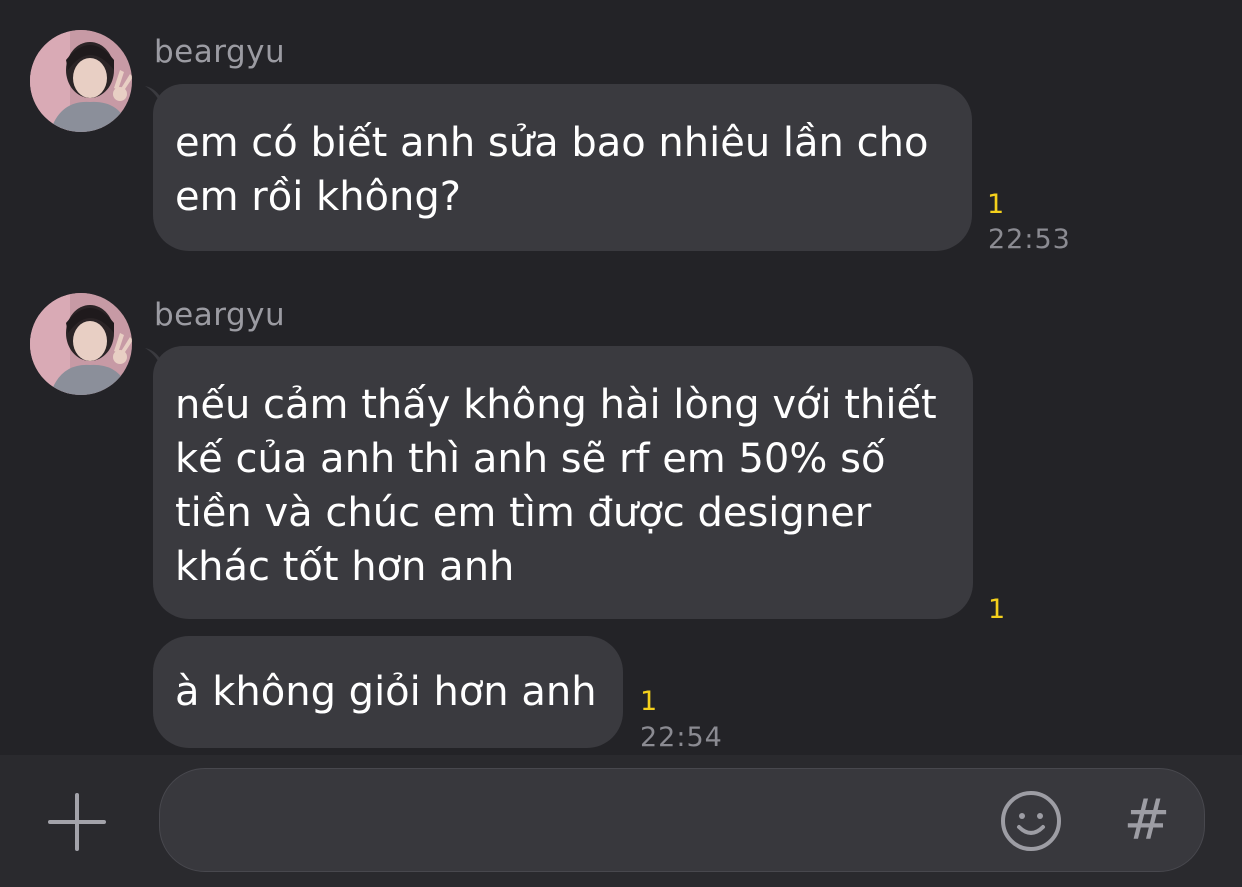 This screenshot has width=1242, height=887. Describe the element at coordinates (345, 567) in the screenshot. I see `message-line: khác tốt hơn anh` at that location.